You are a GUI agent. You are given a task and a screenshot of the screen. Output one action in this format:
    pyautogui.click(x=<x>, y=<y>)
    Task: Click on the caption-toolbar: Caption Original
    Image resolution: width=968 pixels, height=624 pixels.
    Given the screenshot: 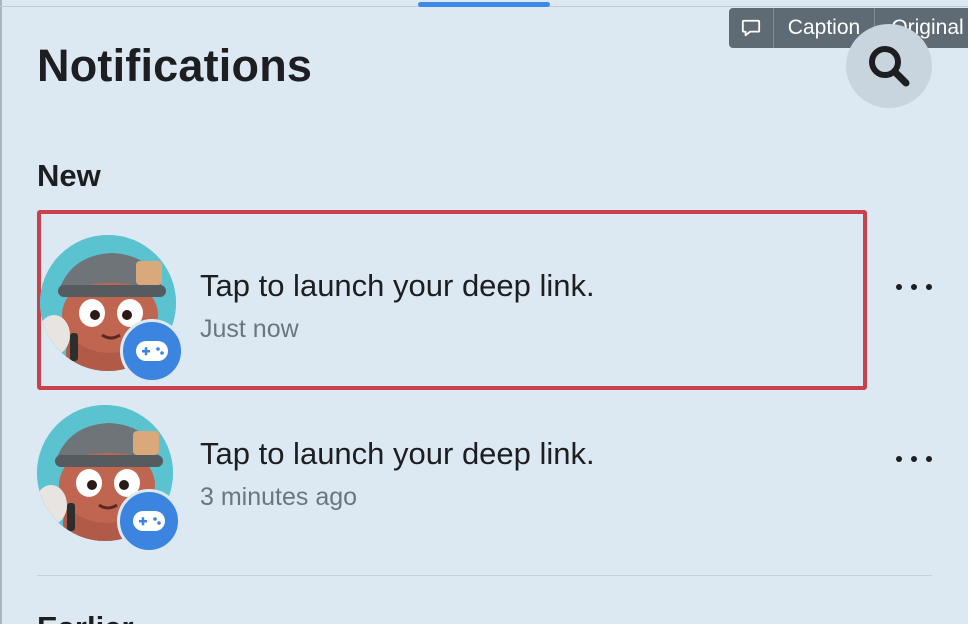 What is the action you would take?
    pyautogui.click(x=848, y=28)
    